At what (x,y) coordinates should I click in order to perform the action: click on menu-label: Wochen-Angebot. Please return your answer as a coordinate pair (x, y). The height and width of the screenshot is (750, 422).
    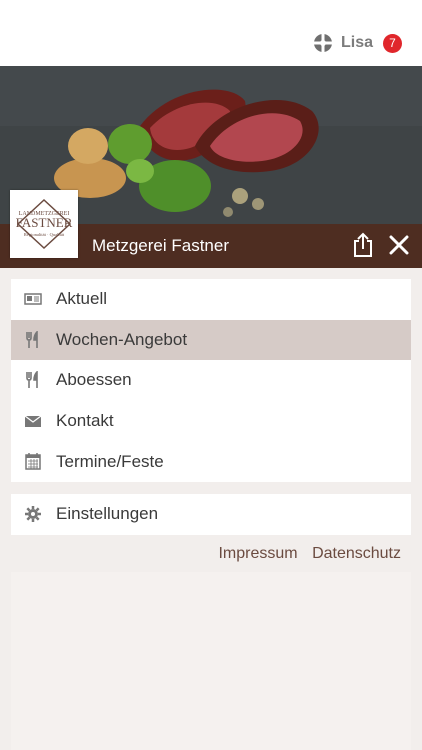
    Looking at the image, I should click on (122, 339).